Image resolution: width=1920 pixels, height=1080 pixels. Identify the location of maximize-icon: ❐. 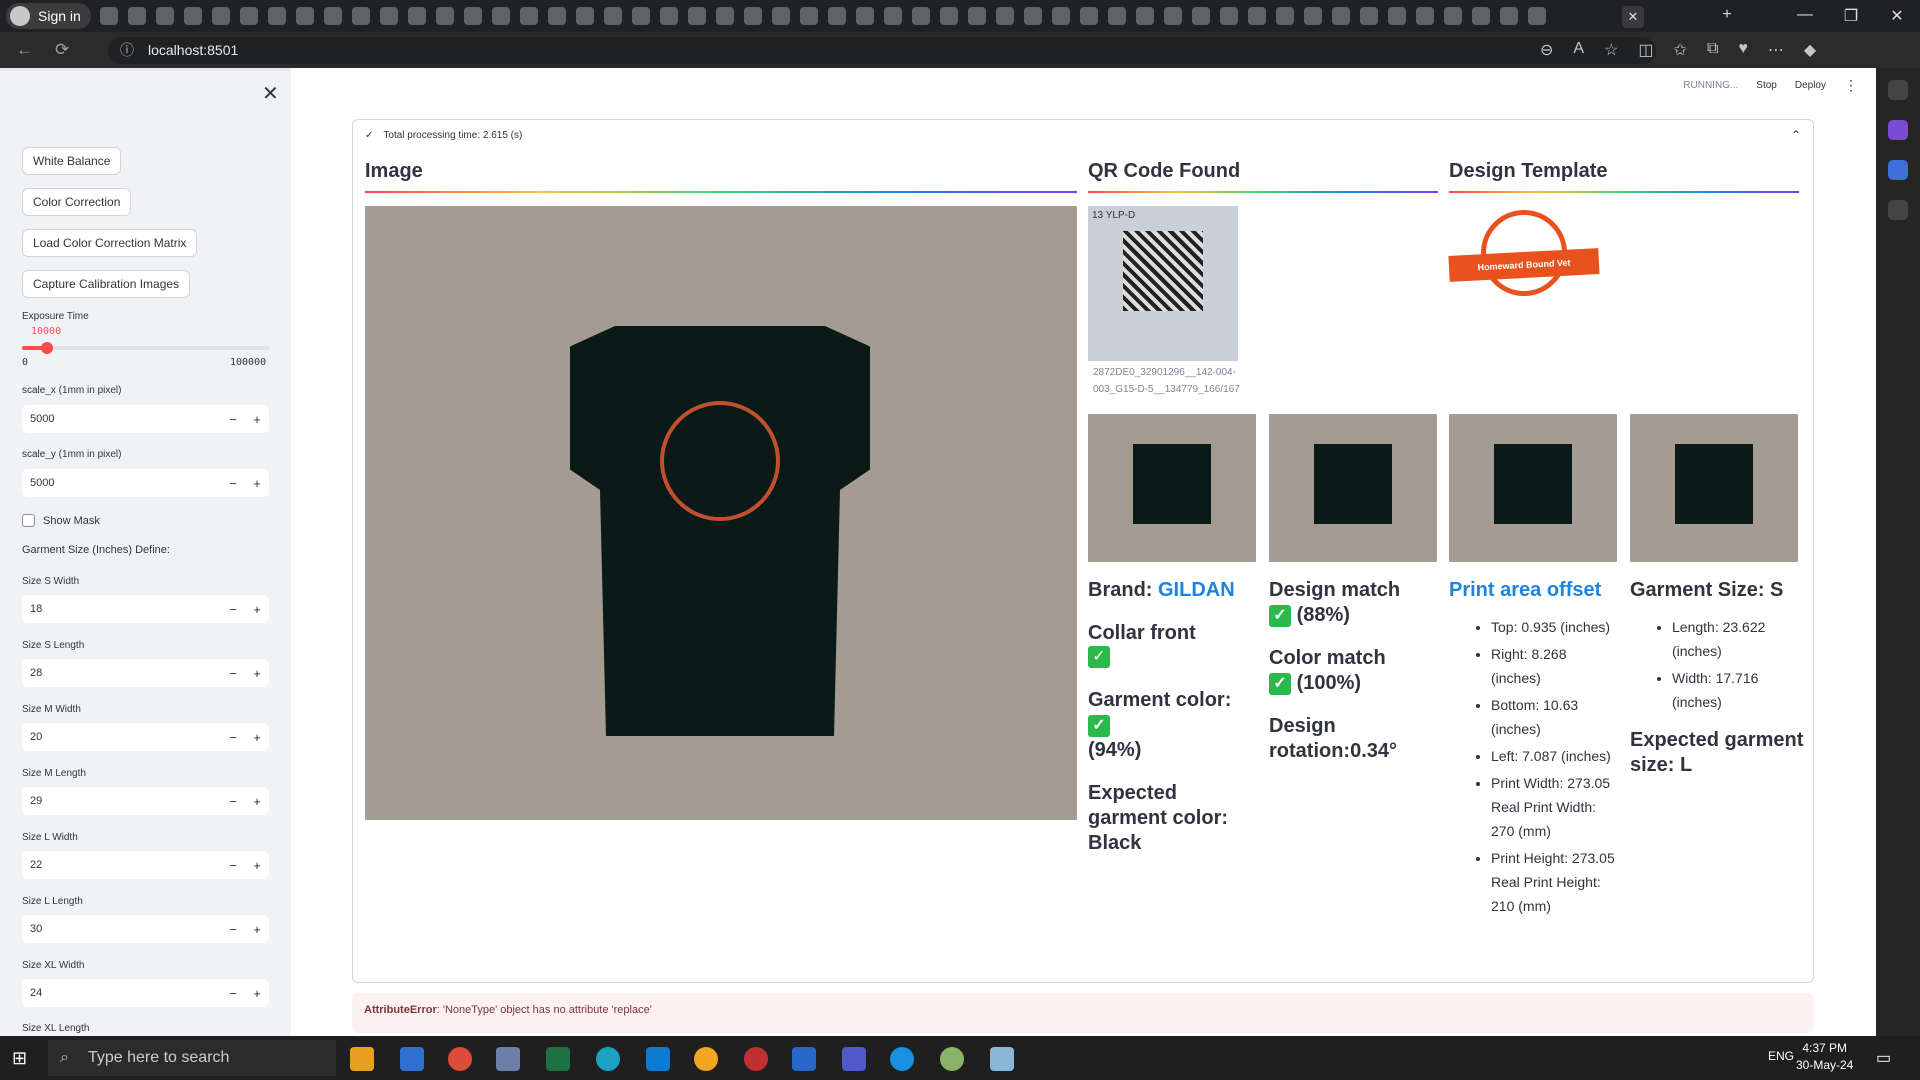
(1851, 16).